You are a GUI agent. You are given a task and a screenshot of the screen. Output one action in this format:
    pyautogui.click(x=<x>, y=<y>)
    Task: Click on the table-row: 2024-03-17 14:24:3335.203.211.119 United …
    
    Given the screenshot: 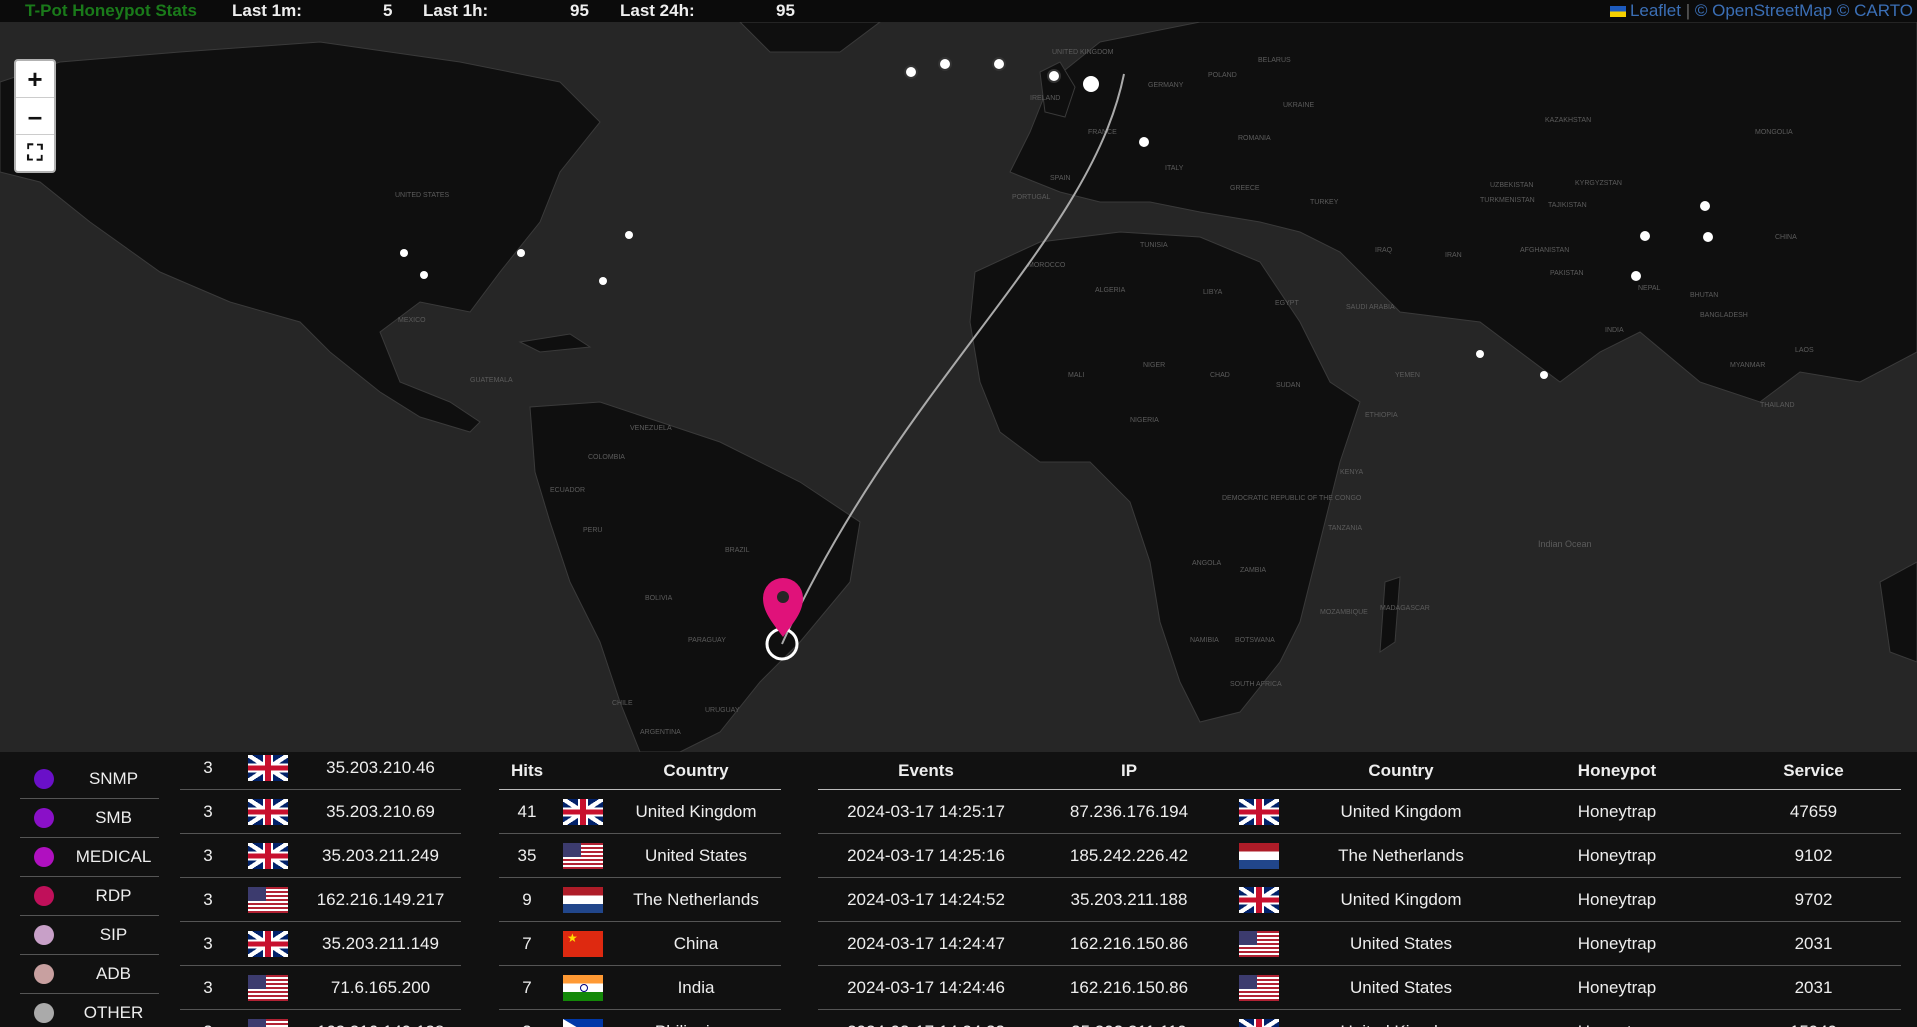 What is the action you would take?
    pyautogui.click(x=1359, y=1018)
    